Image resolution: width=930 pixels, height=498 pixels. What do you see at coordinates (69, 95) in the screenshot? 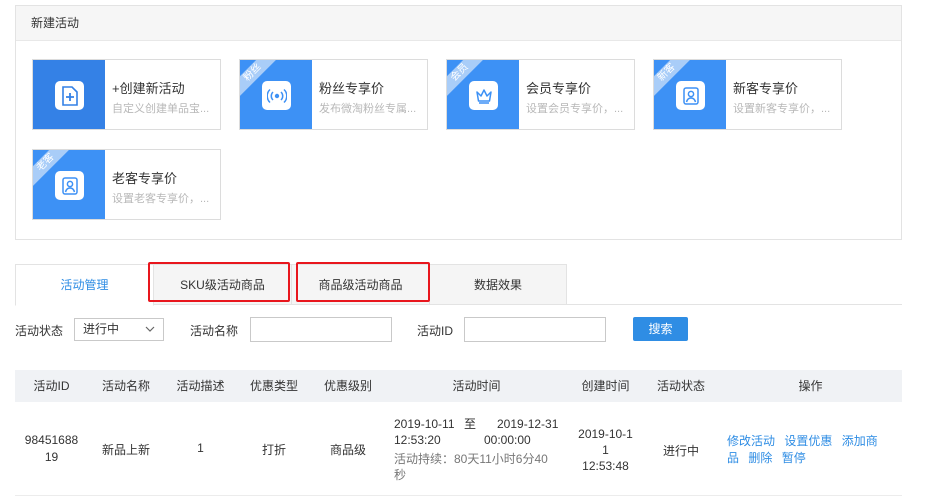
I see `plus-document-icon` at bounding box center [69, 95].